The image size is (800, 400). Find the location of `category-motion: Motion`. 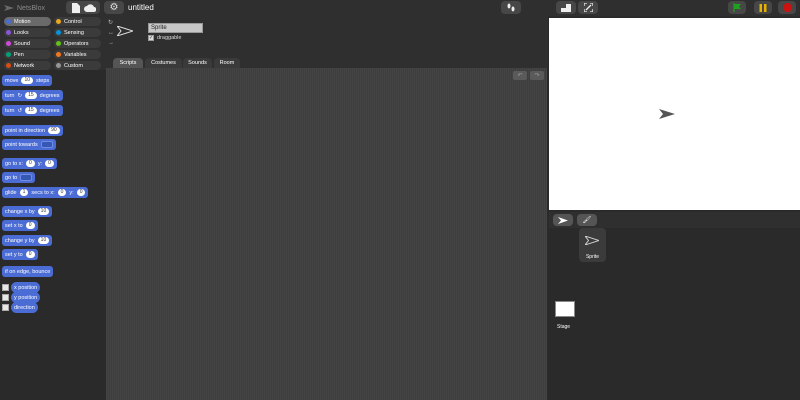

category-motion: Motion is located at coordinates (27, 21).